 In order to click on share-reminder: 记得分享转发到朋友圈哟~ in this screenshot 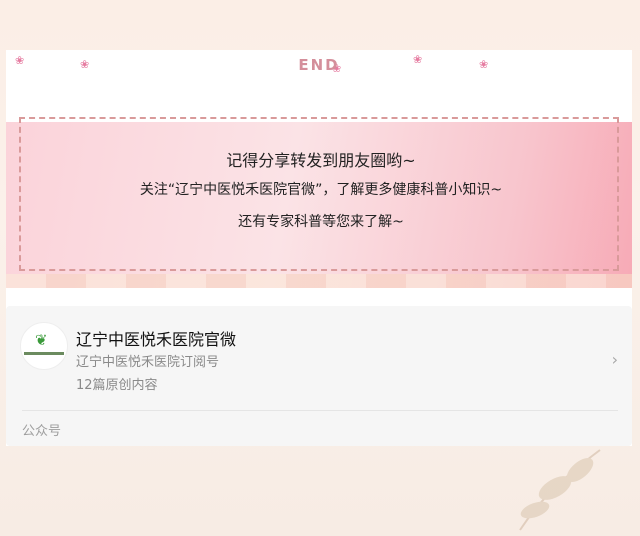, I will do `click(321, 160)`.